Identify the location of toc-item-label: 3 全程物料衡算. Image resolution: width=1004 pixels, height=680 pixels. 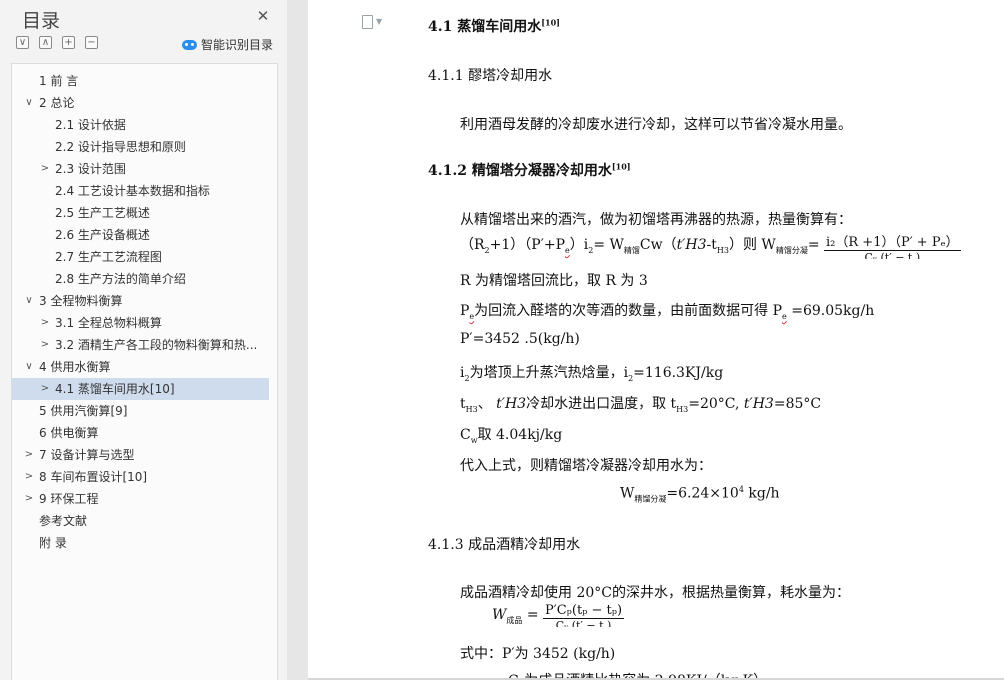
(81, 301).